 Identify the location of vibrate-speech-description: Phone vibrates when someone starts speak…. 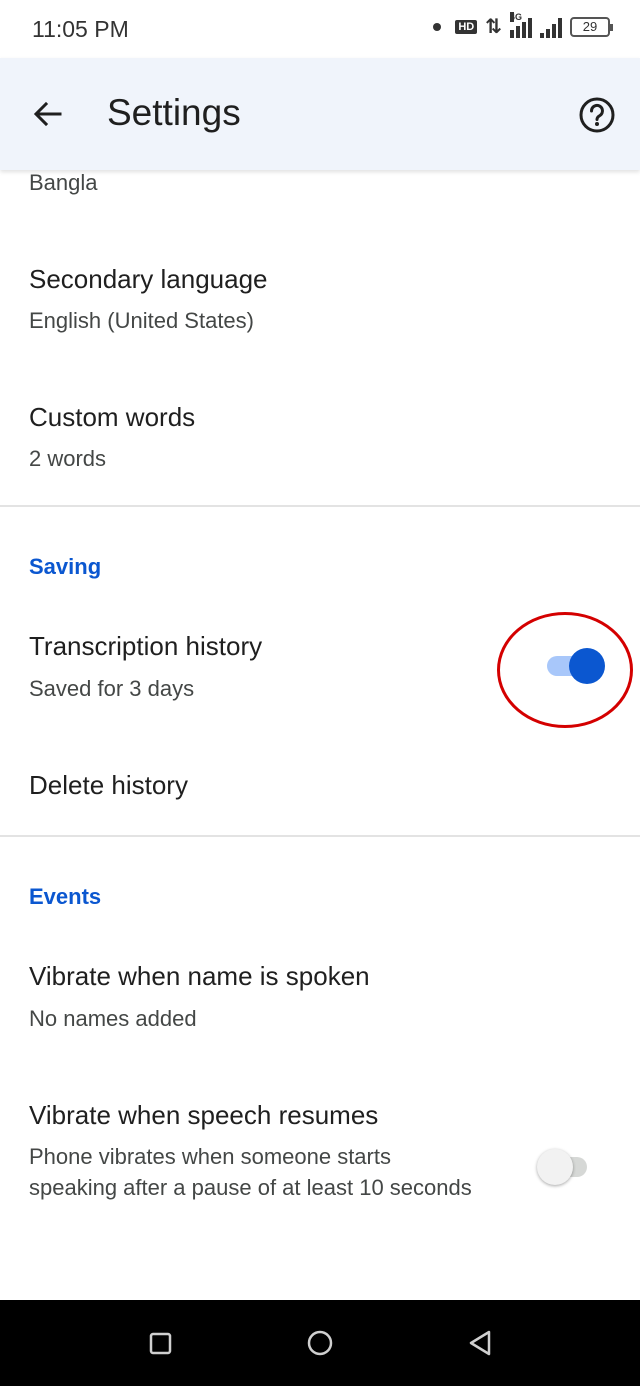
(250, 1172).